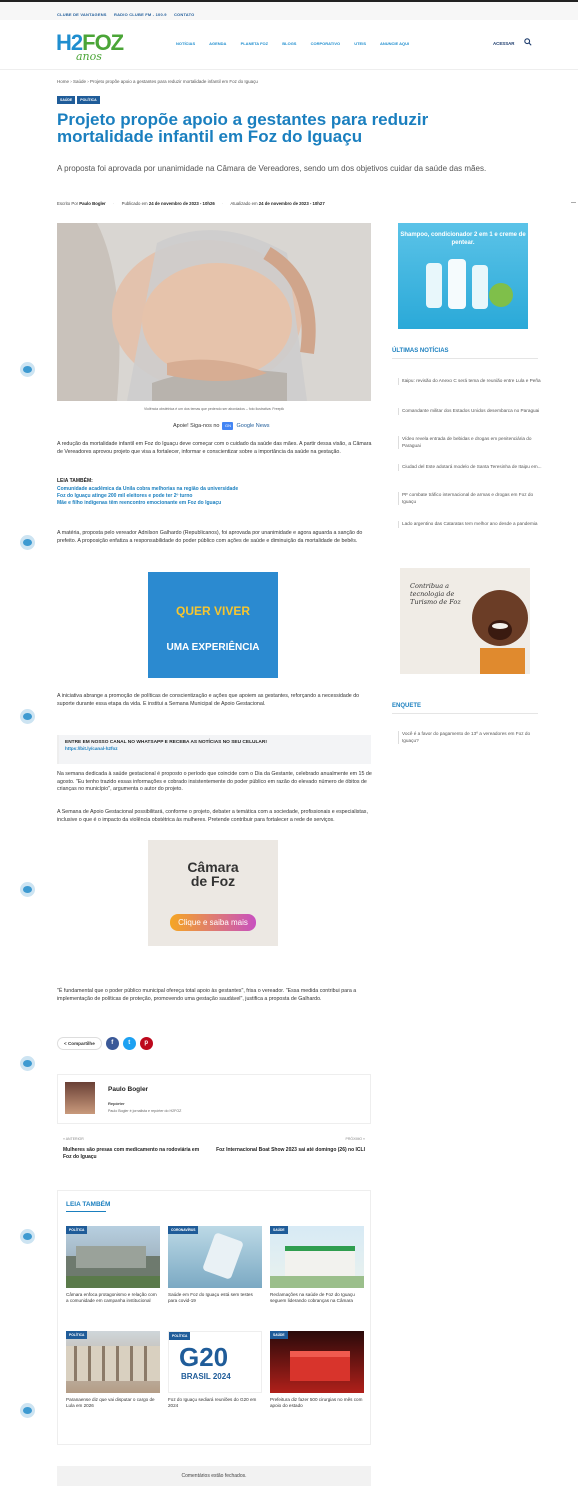 This screenshot has height=1488, width=578. What do you see at coordinates (146, 1043) in the screenshot?
I see `pinterest-share-icon: p` at bounding box center [146, 1043].